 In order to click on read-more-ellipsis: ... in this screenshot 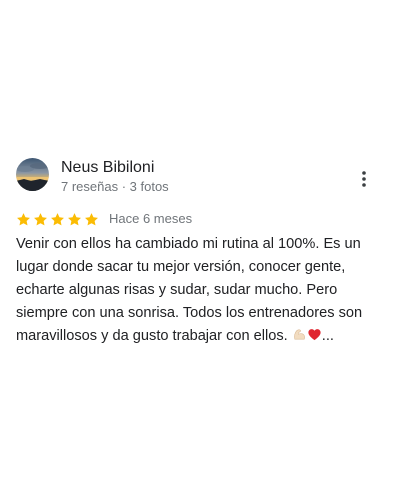, I will do `click(328, 336)`.